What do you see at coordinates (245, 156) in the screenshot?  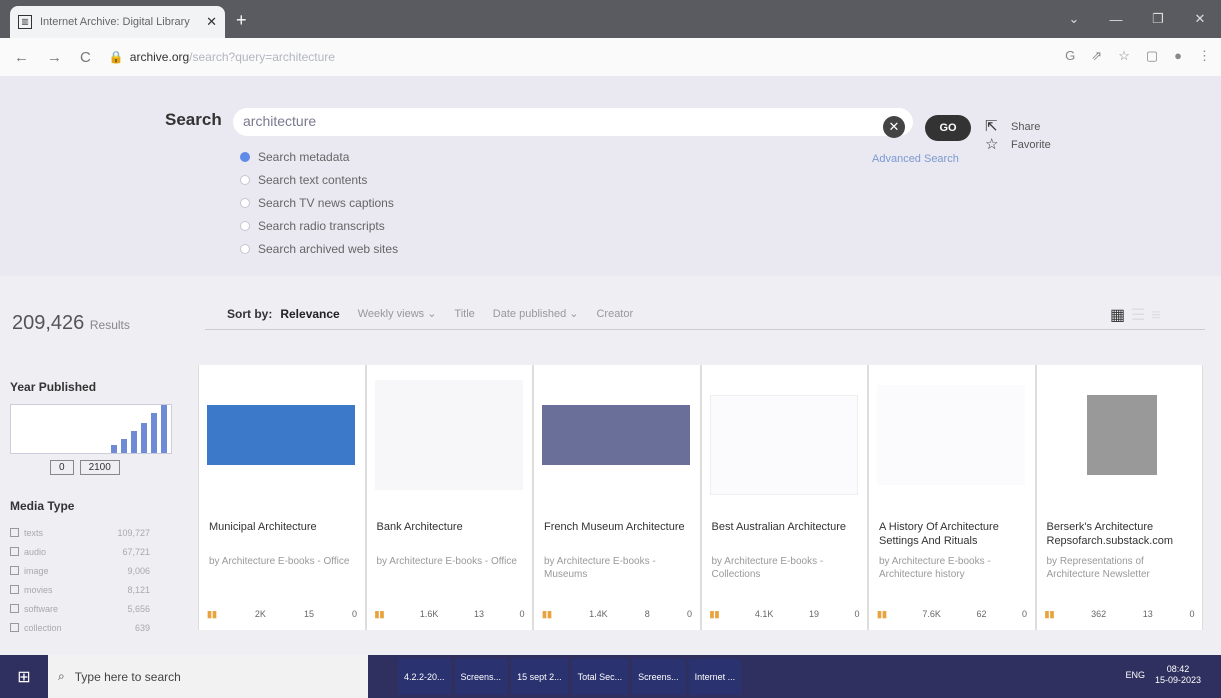 I see `radio-selected` at bounding box center [245, 156].